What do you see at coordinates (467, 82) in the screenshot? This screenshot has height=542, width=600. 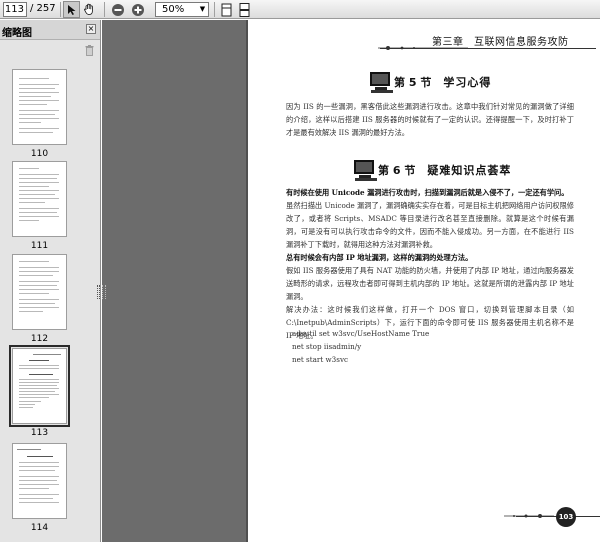 I see `section-title: 学习心得` at bounding box center [467, 82].